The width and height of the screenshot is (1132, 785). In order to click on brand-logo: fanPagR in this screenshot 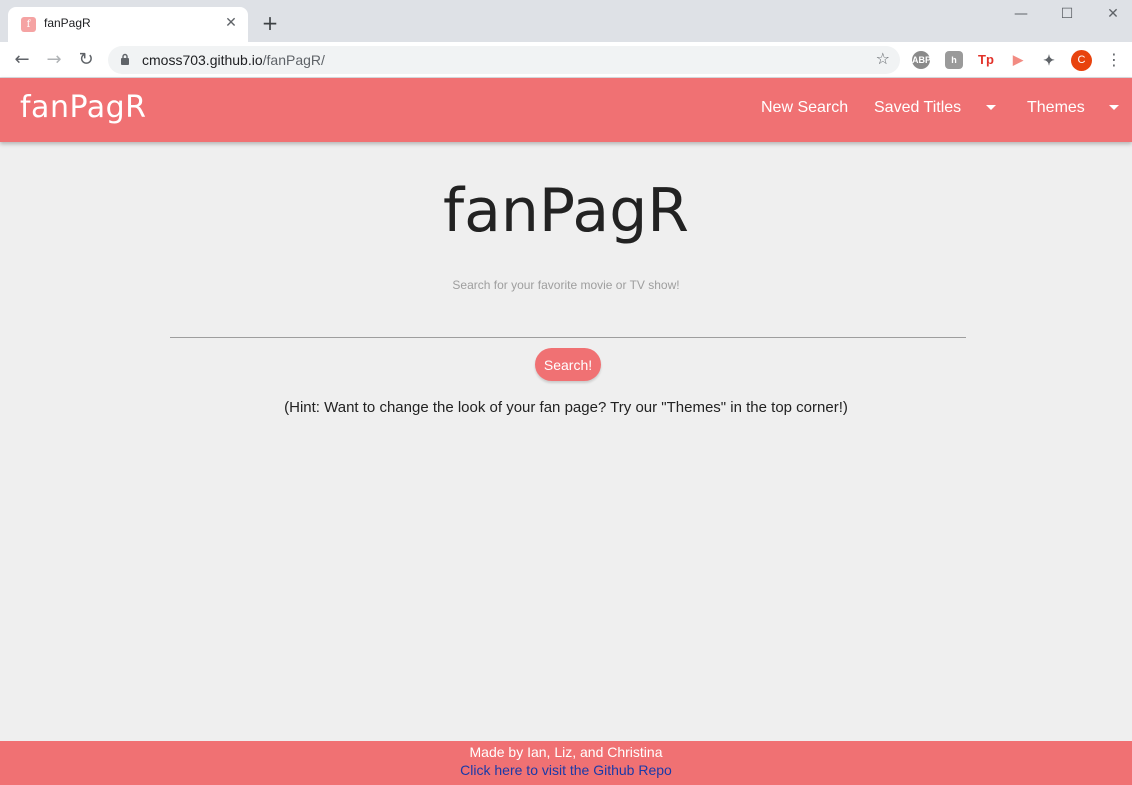, I will do `click(83, 107)`.